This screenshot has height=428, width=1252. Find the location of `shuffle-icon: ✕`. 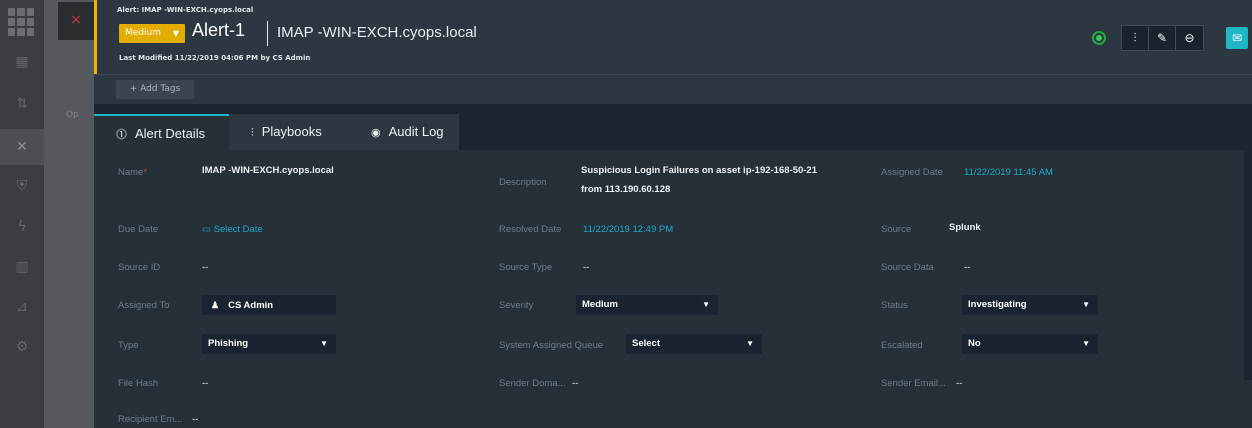

shuffle-icon: ✕ is located at coordinates (22, 147).